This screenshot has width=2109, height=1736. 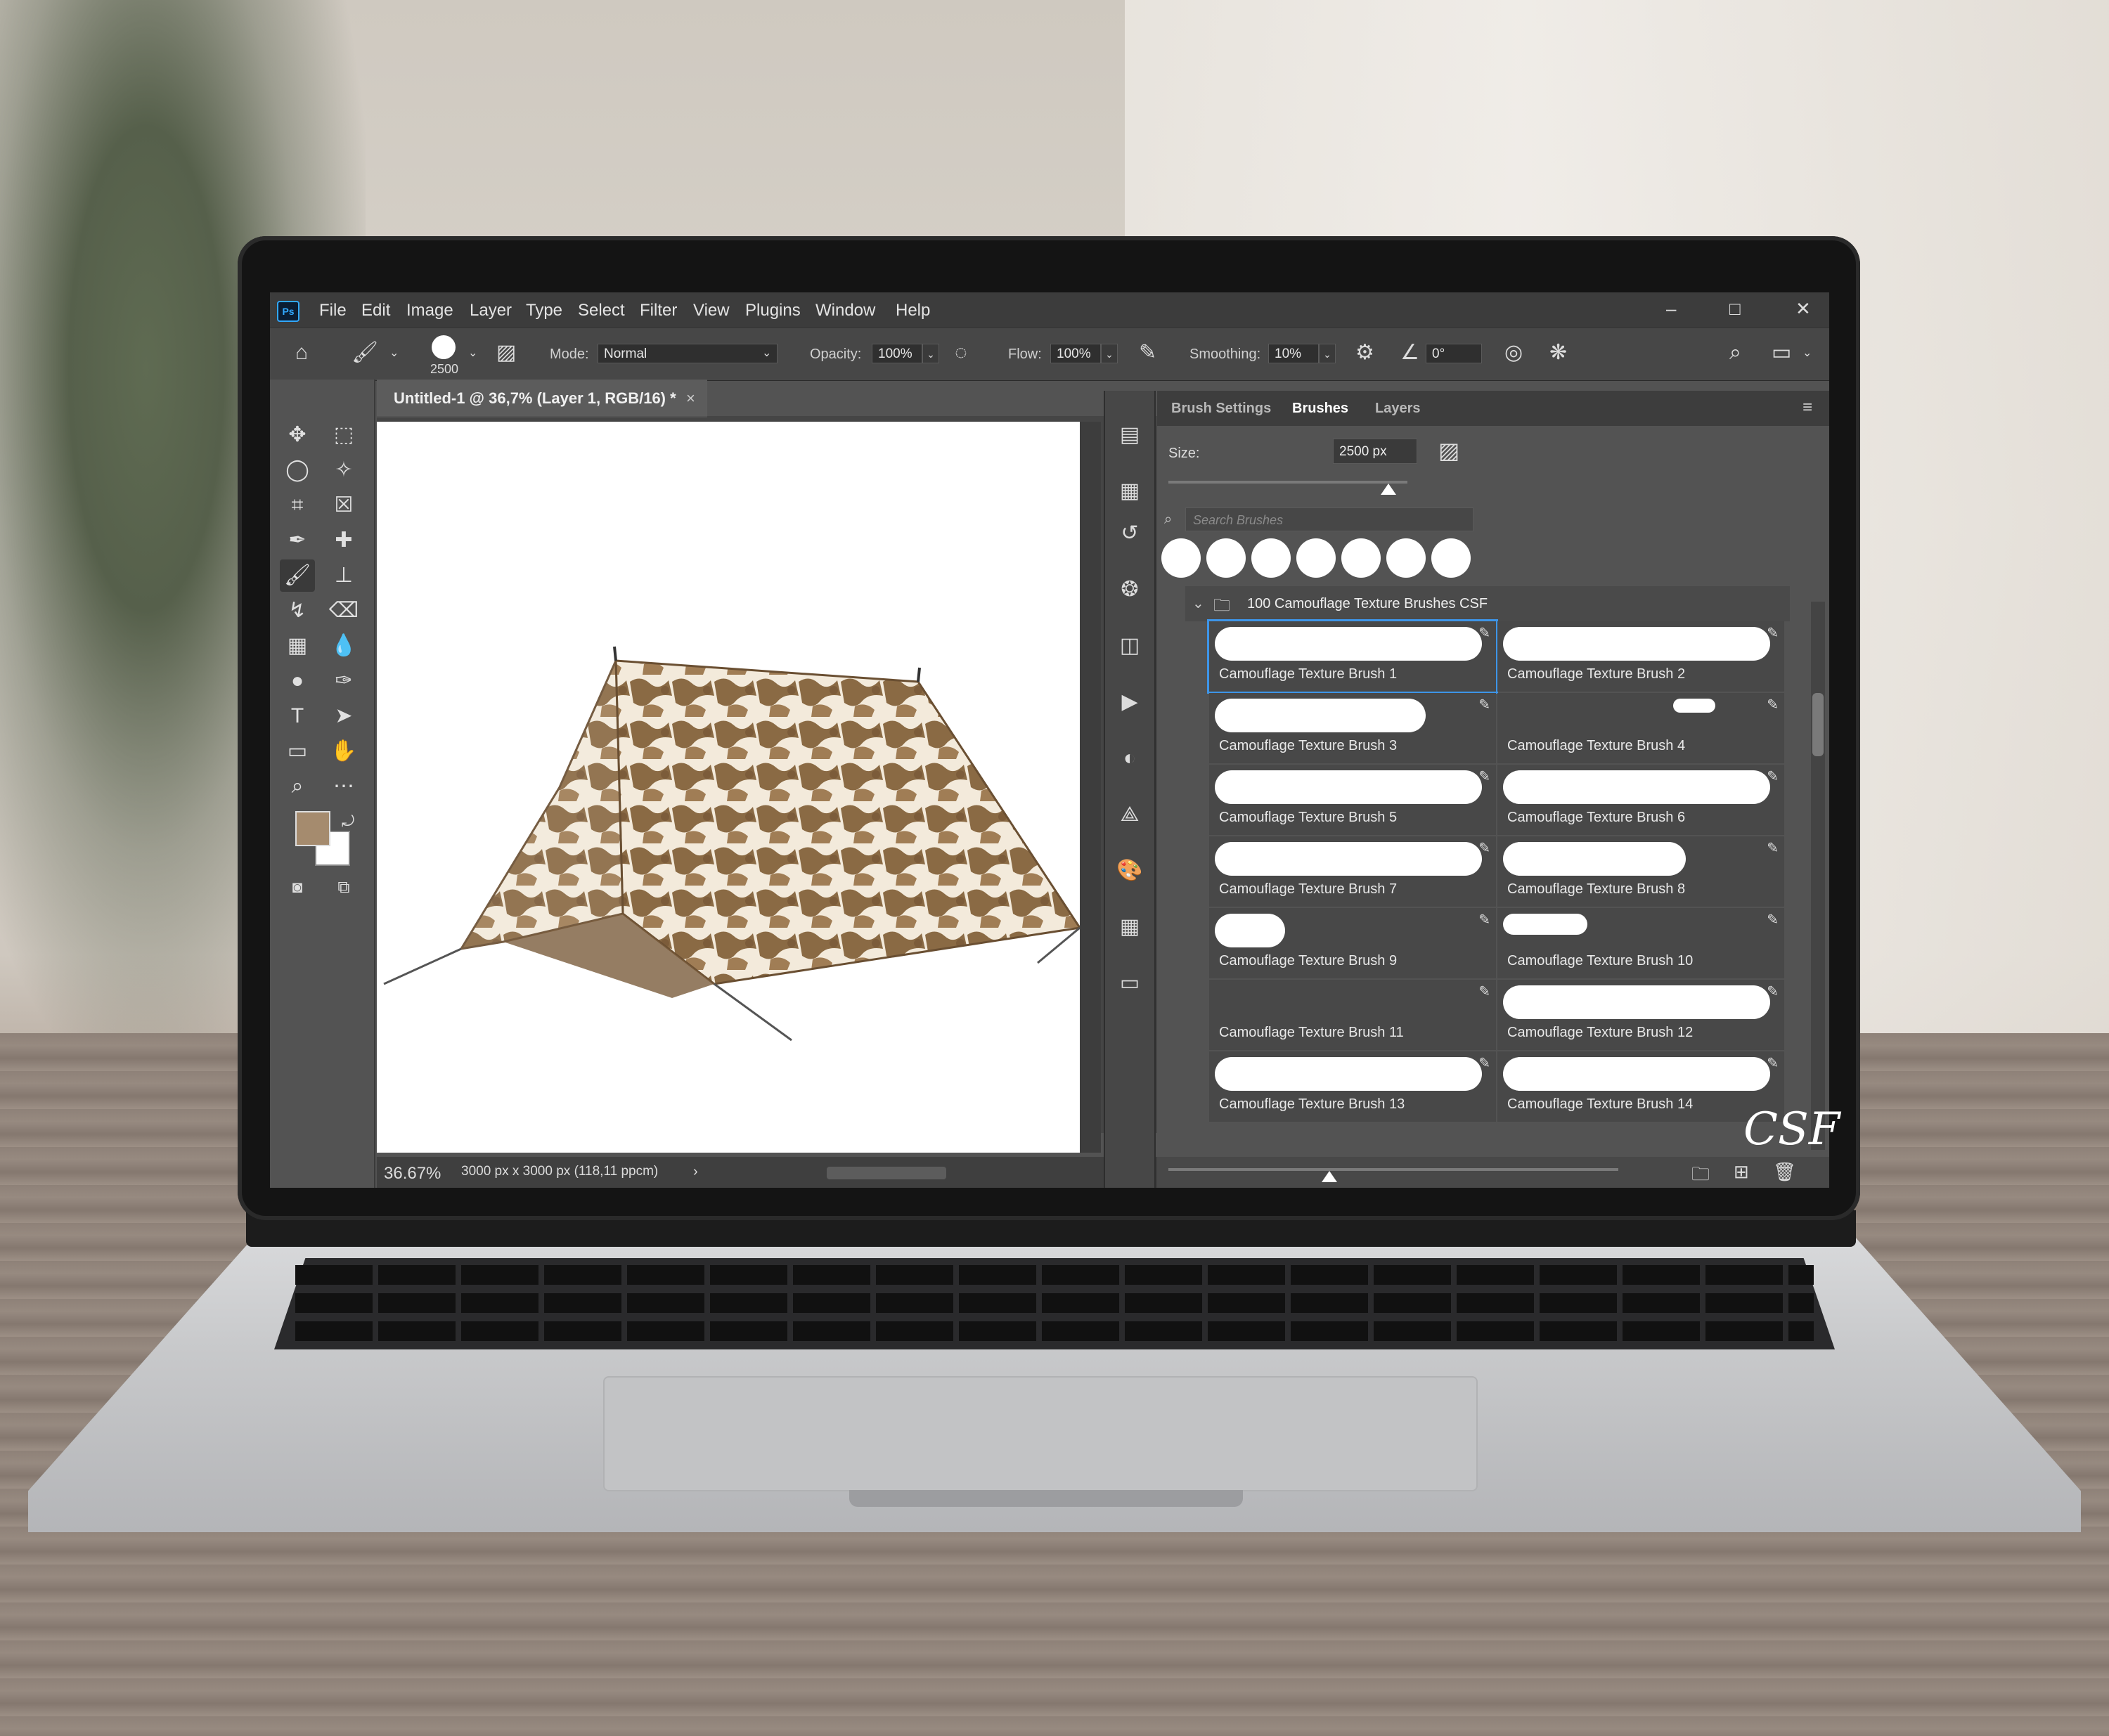 I want to click on brush-item: ✎ Camouflage Texture Brush 10, so click(x=1640, y=943).